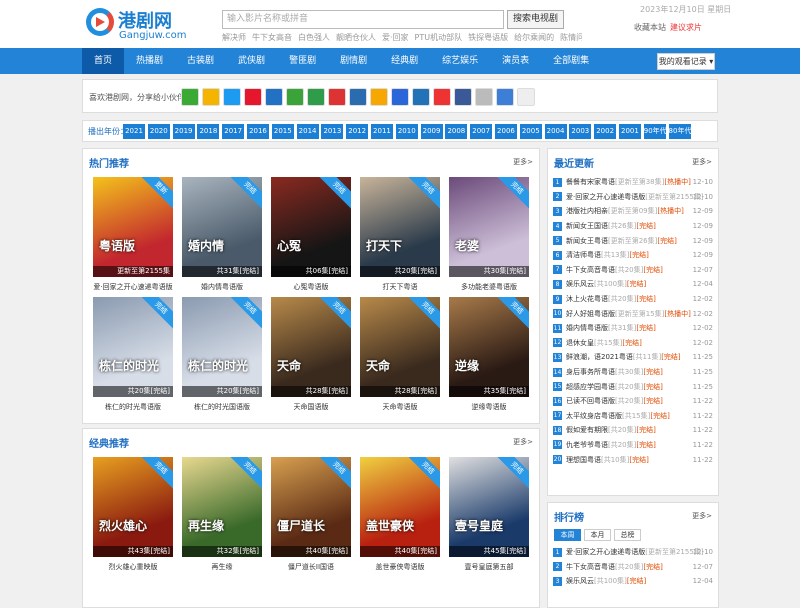 This screenshot has width=800, height=608. Describe the element at coordinates (633, 401) in the screenshot. I see `list-item: 16 已读不回粤语版 [共20集] [完结] 11-22` at that location.